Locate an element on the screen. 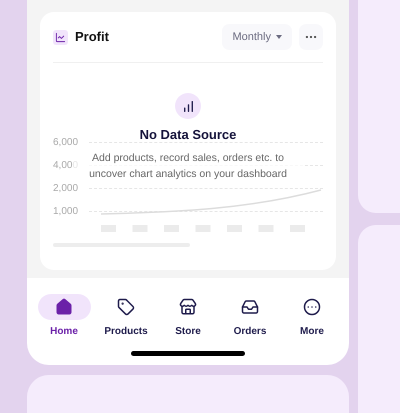 The height and width of the screenshot is (413, 400). card-title: Profit is located at coordinates (92, 37).